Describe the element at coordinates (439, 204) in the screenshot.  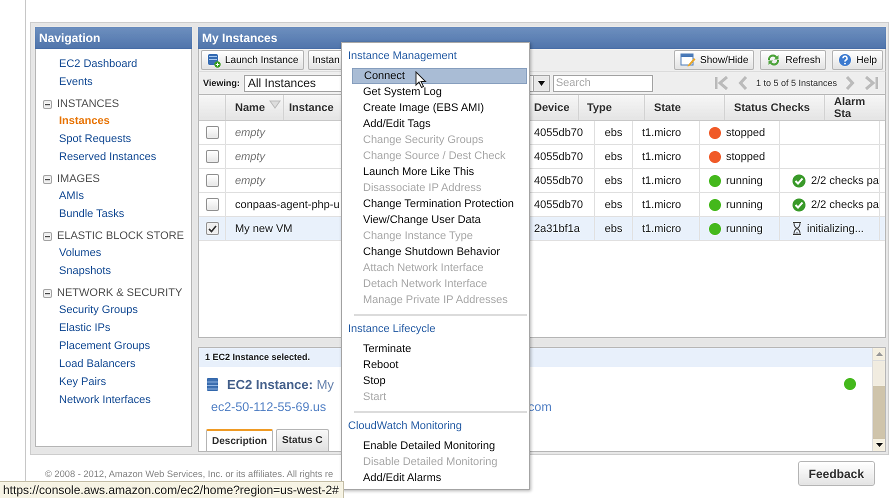
I see `menu-item: Change Termination Protection` at that location.